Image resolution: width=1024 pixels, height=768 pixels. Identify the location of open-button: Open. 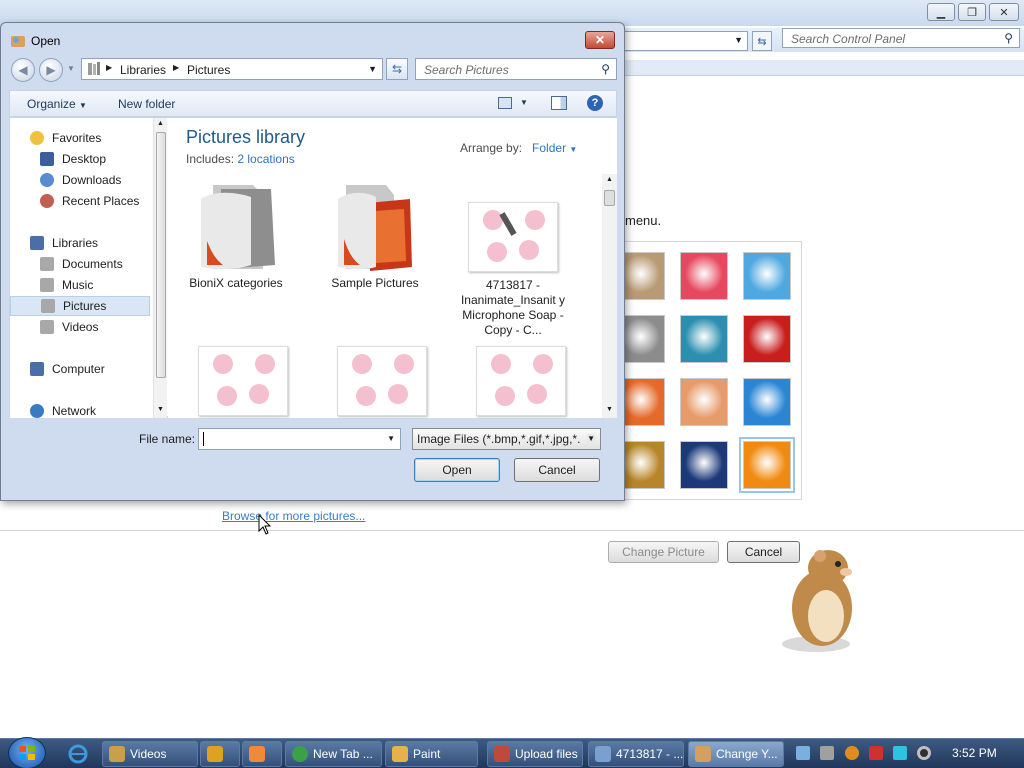
(457, 470).